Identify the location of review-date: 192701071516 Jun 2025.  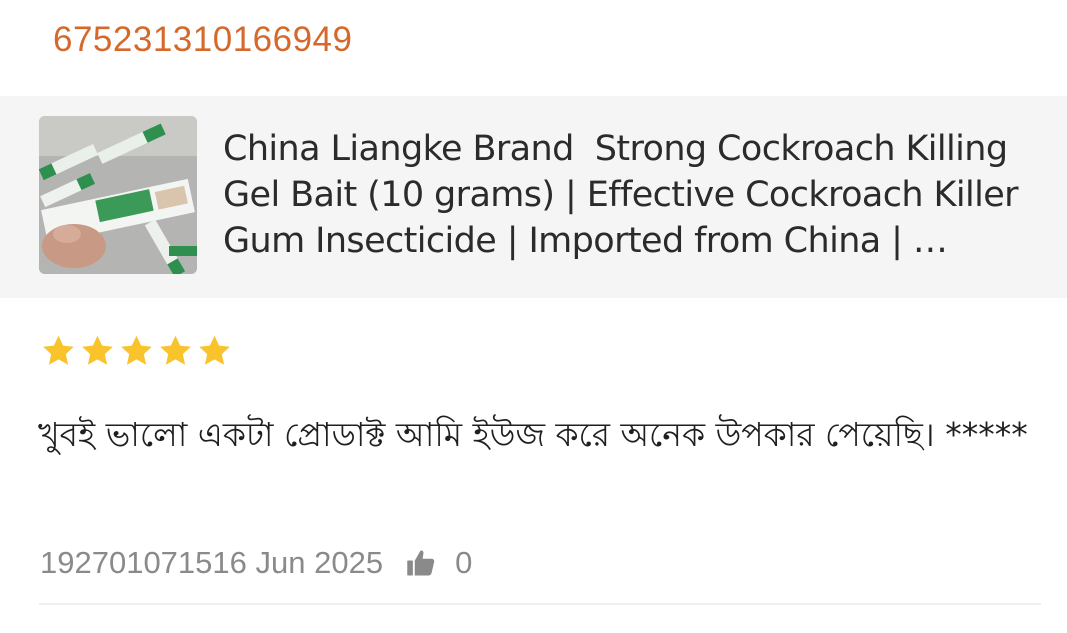
(212, 562).